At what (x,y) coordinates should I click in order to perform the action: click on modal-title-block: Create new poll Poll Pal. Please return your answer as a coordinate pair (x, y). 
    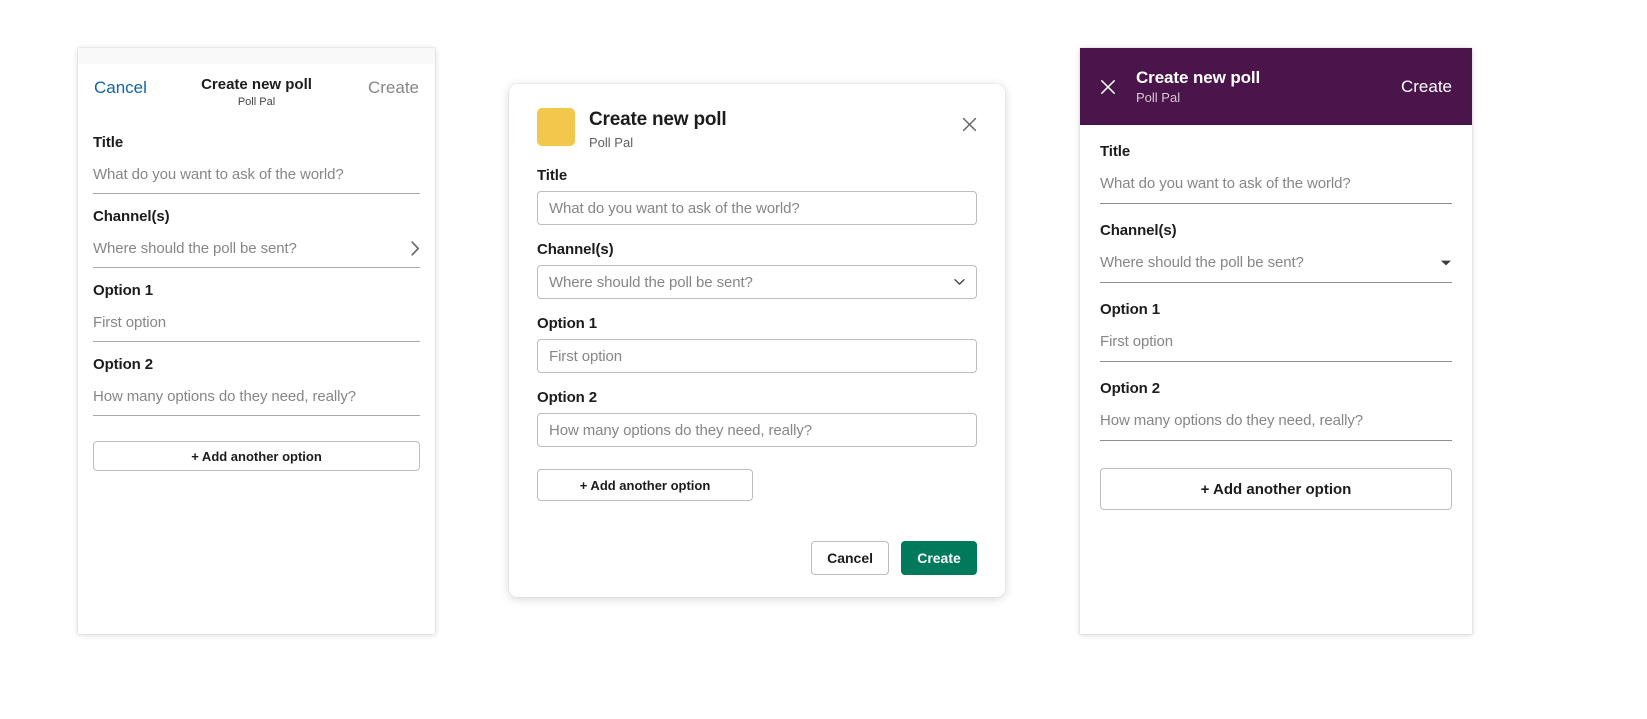
    Looking at the image, I should click on (658, 129).